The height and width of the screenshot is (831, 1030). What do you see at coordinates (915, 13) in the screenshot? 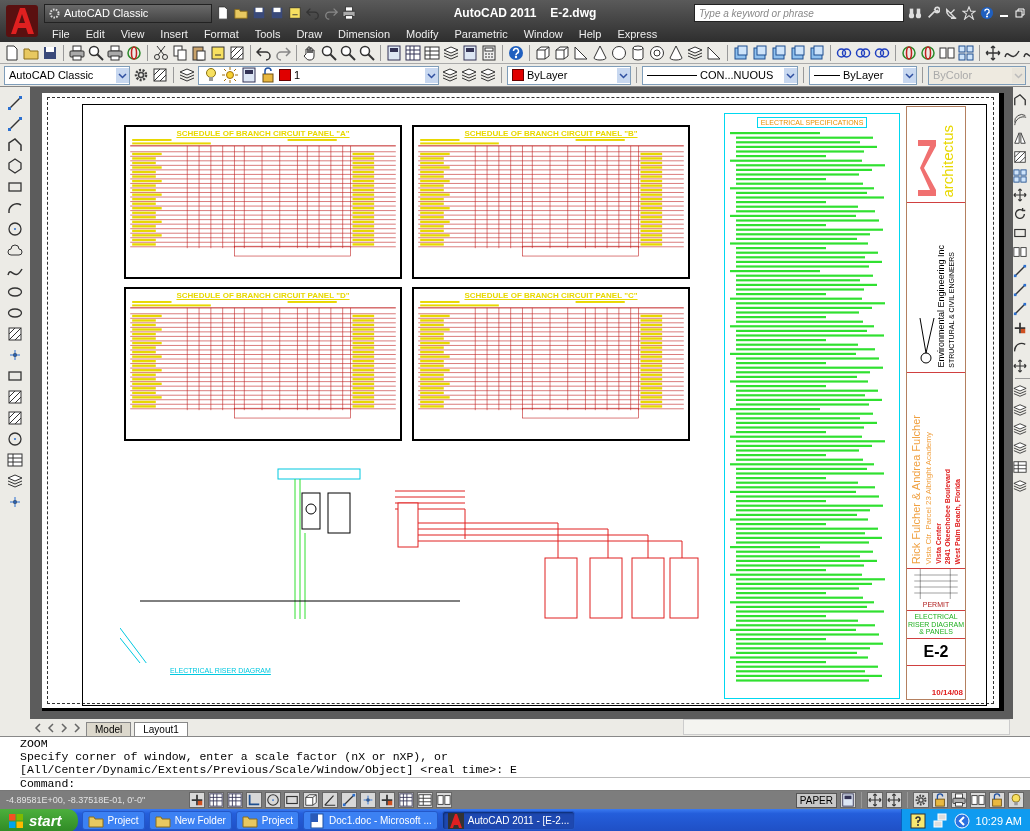
I see `binoculars-icon` at bounding box center [915, 13].